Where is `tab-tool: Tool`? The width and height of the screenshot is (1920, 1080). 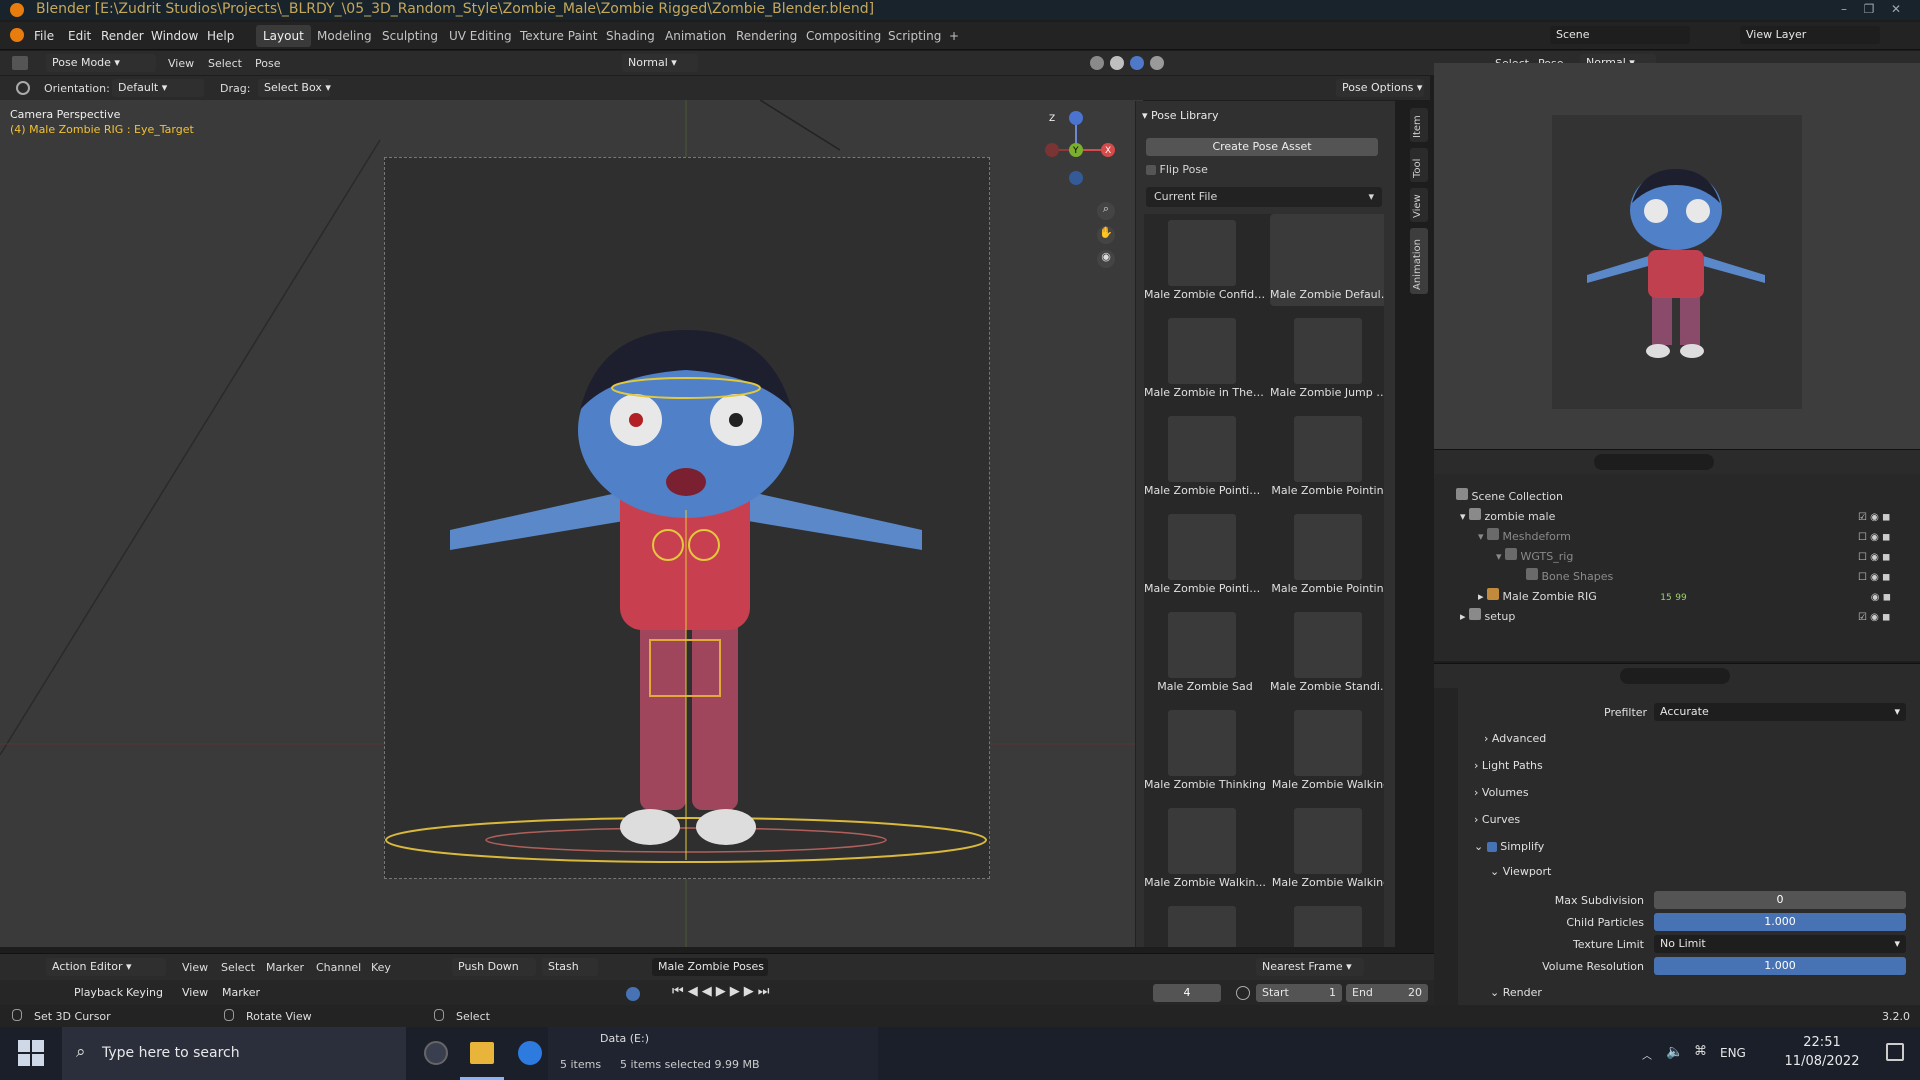
tab-tool: Tool is located at coordinates (1419, 165).